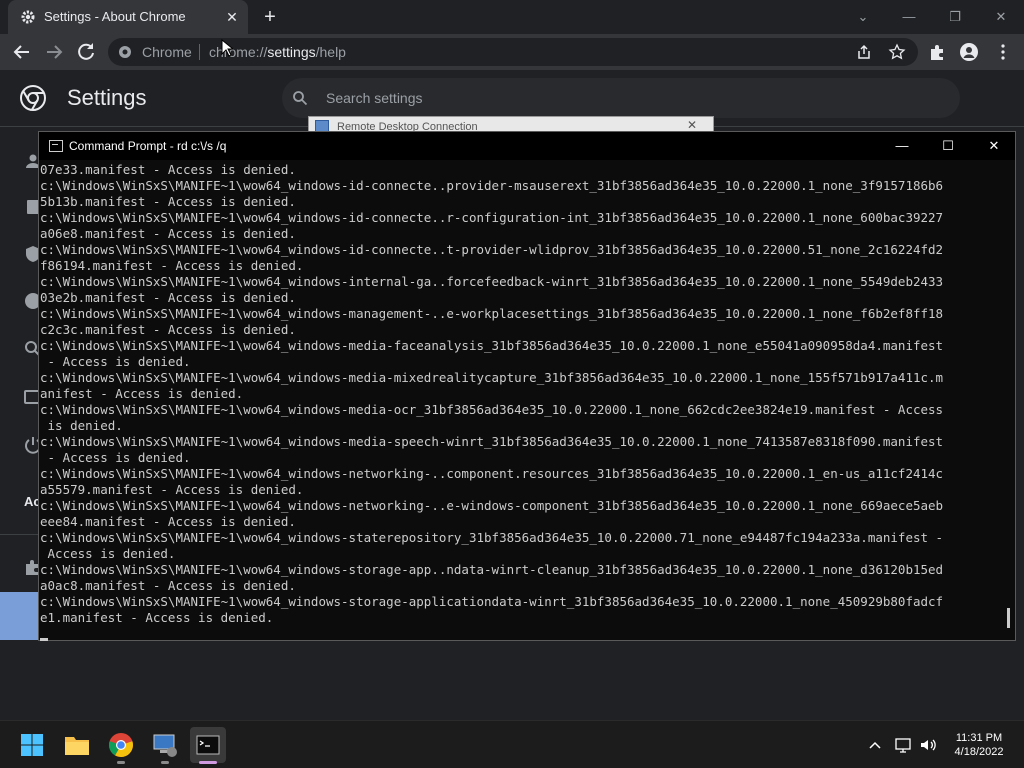  Describe the element at coordinates (165, 762) in the screenshot. I see `rdc-running-indicator` at that location.